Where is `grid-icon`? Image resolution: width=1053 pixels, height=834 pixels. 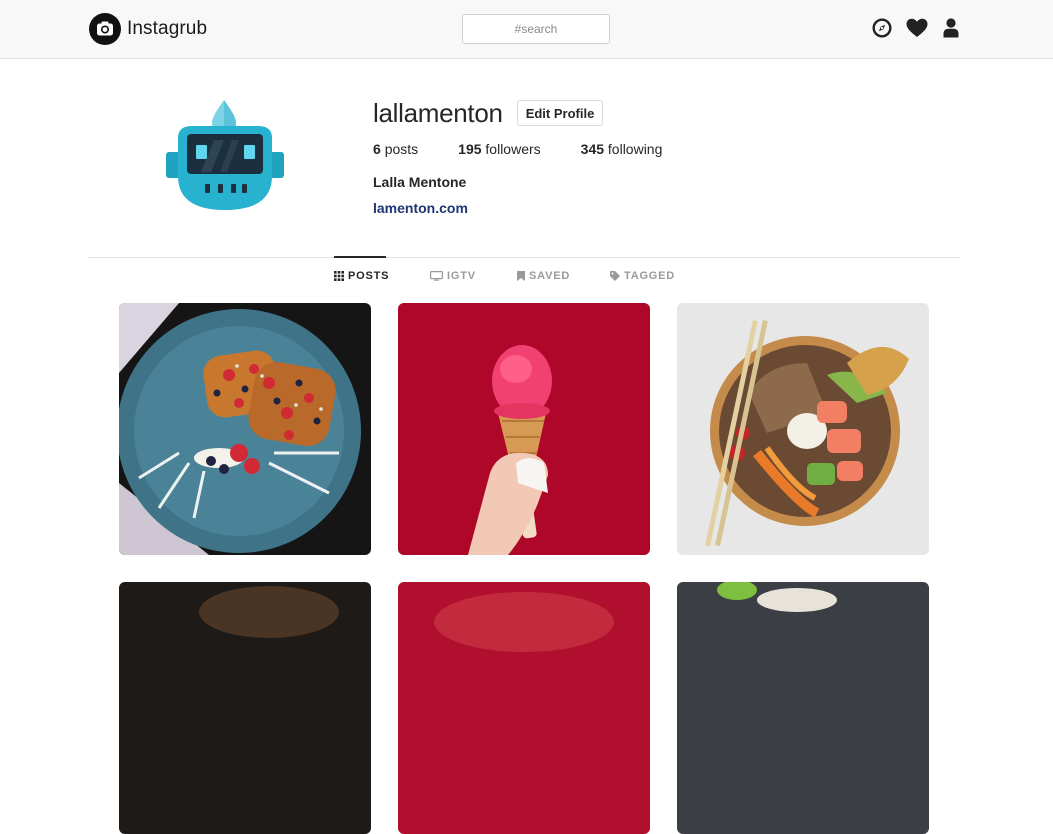
grid-icon is located at coordinates (339, 276).